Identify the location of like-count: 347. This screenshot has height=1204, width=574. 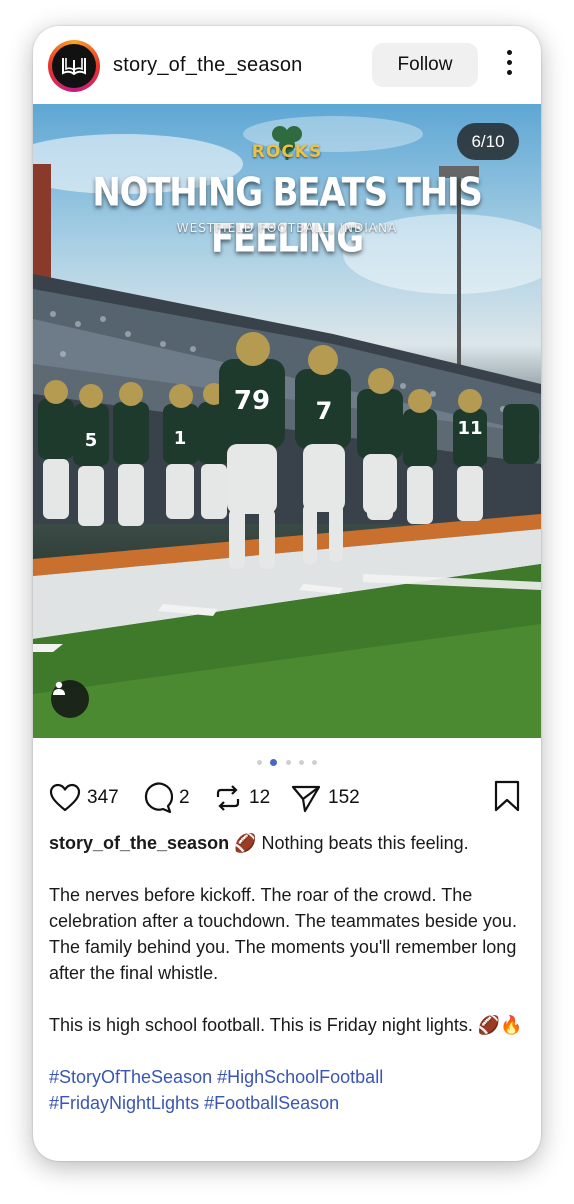
(103, 797).